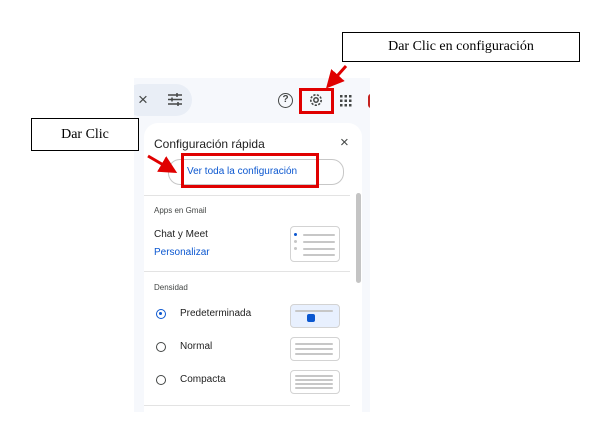 The image size is (592, 424). I want to click on arrow-to-see-all, so click(162, 164).